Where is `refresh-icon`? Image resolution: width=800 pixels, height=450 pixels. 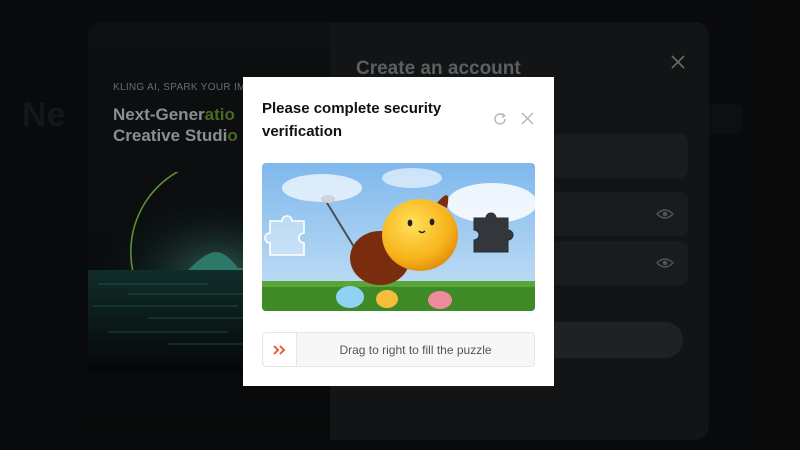 refresh-icon is located at coordinates (500, 119).